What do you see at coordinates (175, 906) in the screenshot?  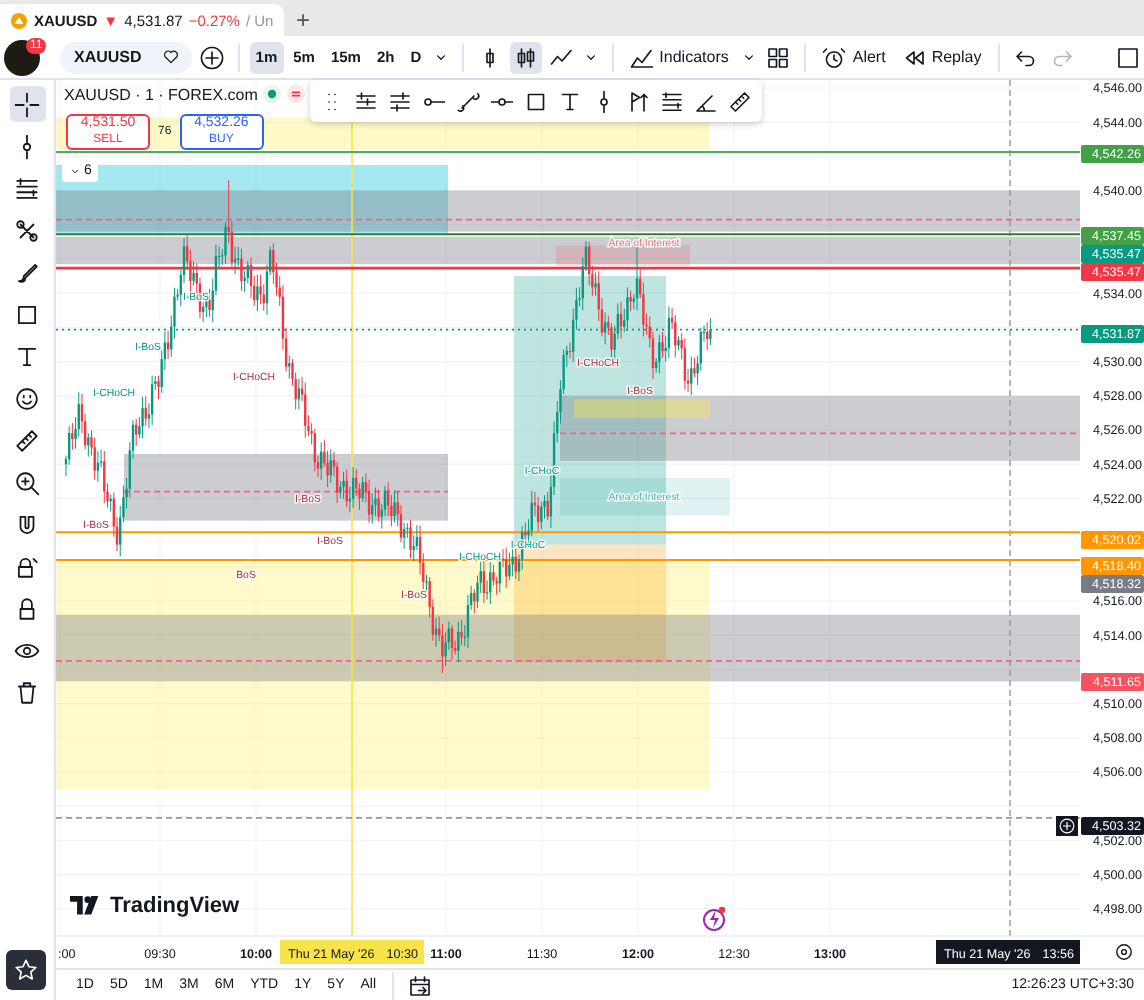 I see `logo-text: TradingView` at bounding box center [175, 906].